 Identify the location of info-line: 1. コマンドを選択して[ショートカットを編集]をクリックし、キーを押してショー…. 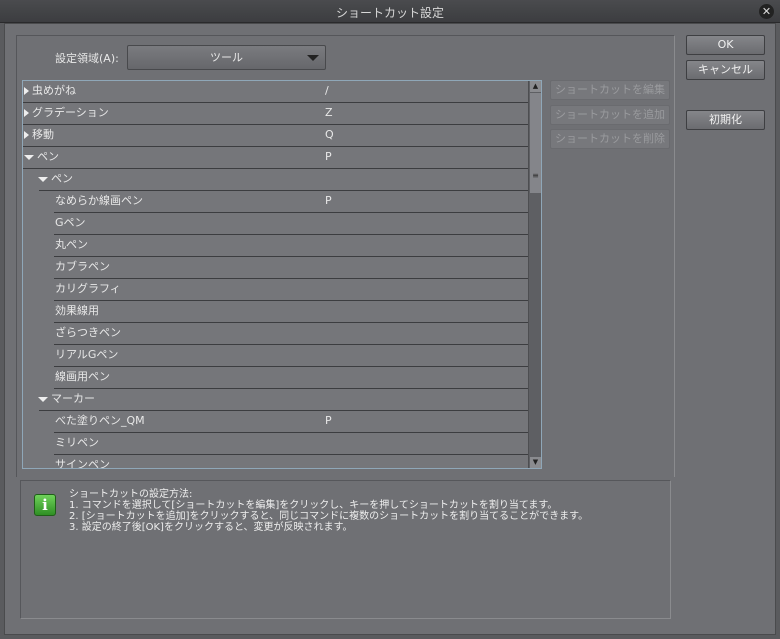
(313, 505).